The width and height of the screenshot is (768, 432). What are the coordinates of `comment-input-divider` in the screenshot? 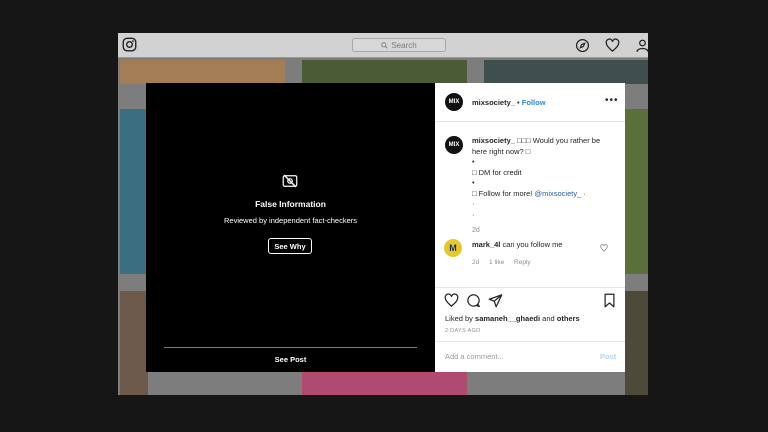 It's located at (530, 341).